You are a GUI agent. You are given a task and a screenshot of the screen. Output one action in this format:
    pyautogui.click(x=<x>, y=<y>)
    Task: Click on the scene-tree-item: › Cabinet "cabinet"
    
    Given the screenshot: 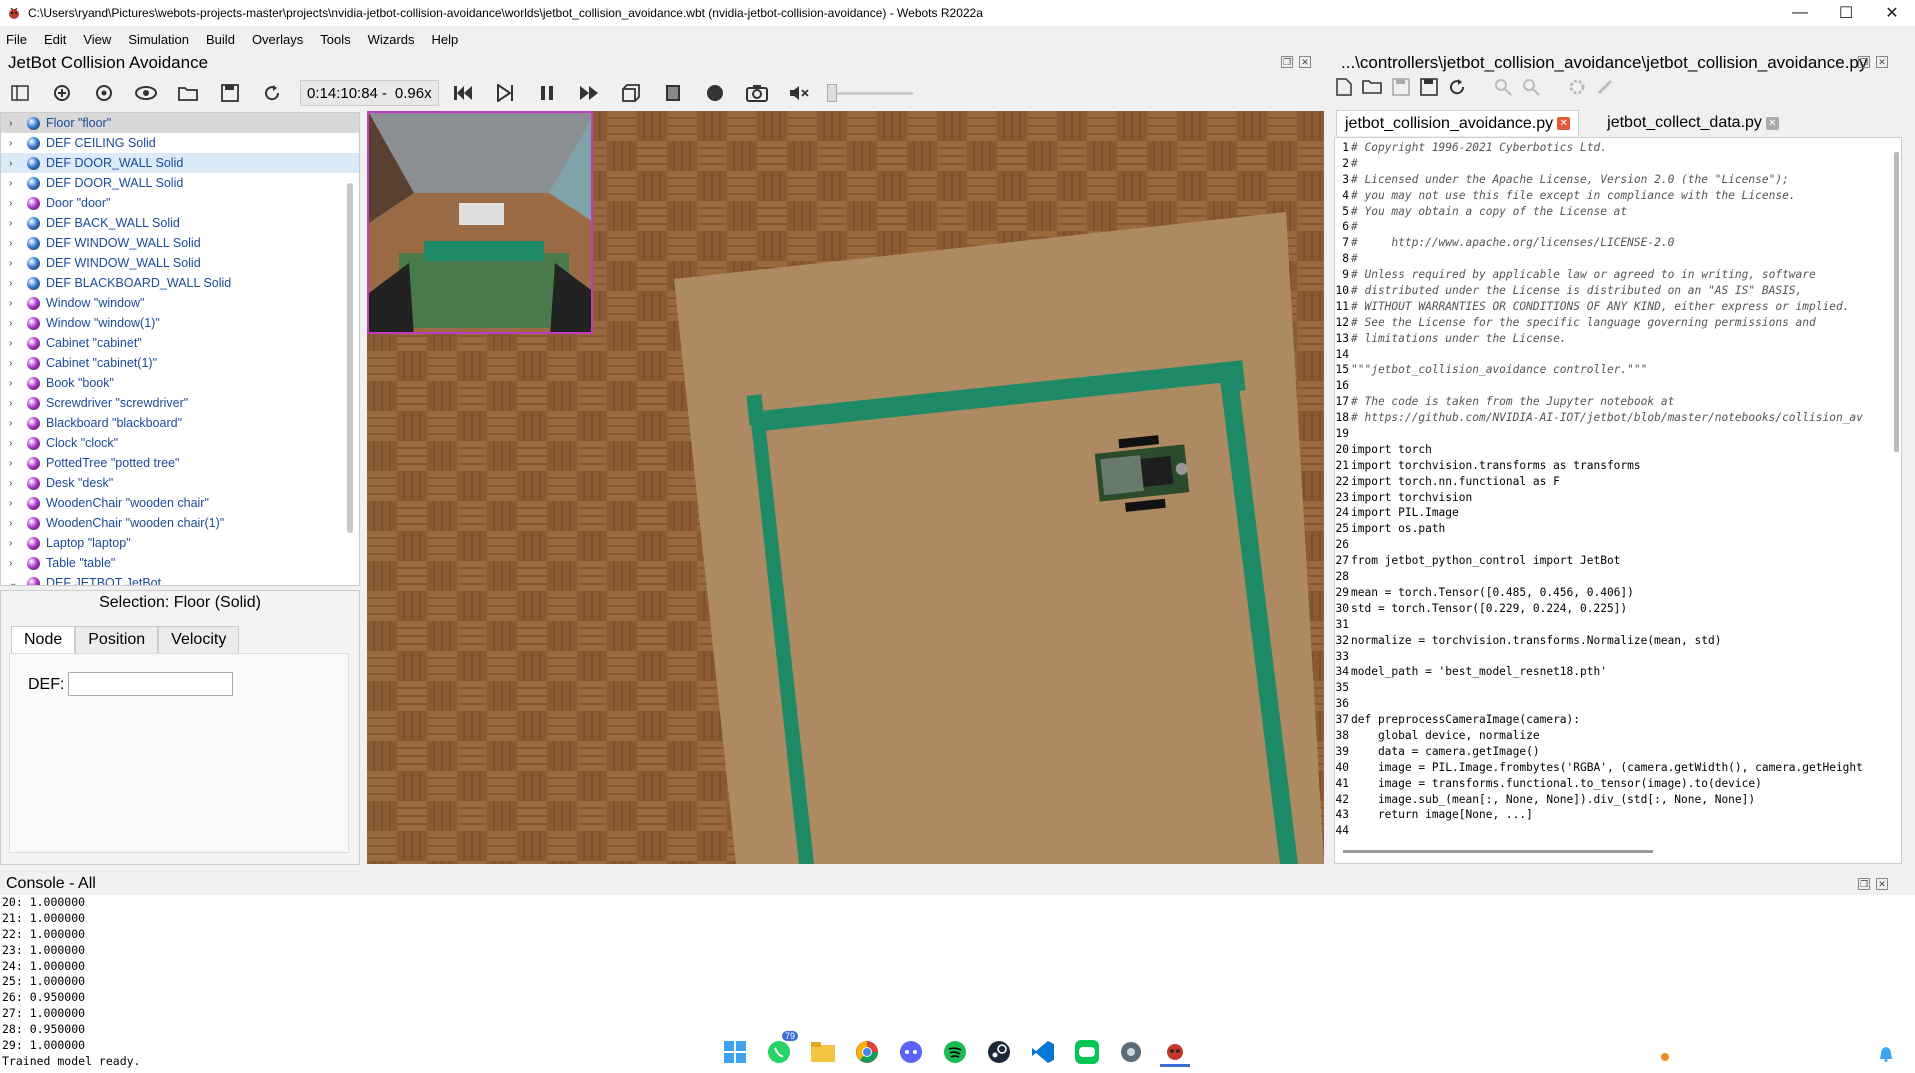 What is the action you would take?
    pyautogui.click(x=180, y=343)
    